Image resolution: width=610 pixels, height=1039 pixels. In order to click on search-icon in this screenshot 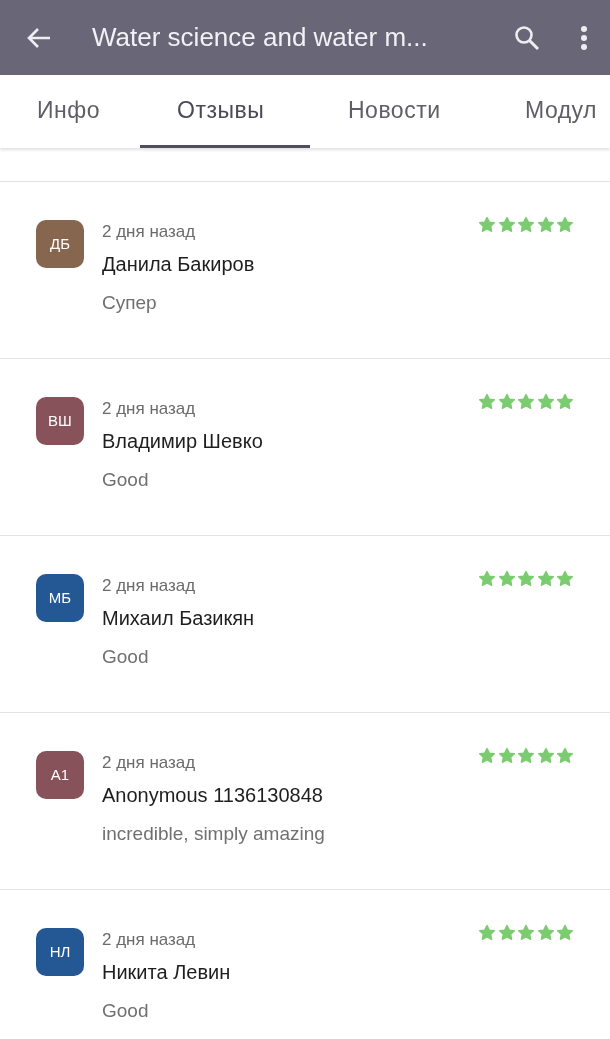, I will do `click(527, 37)`.